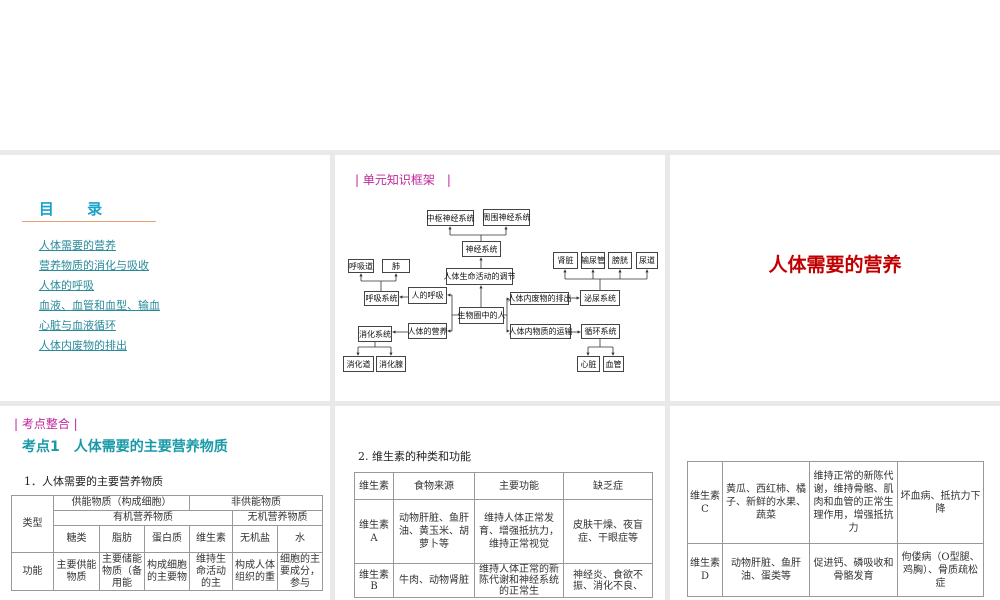  I want to click on cell: 维生素A, so click(374, 531).